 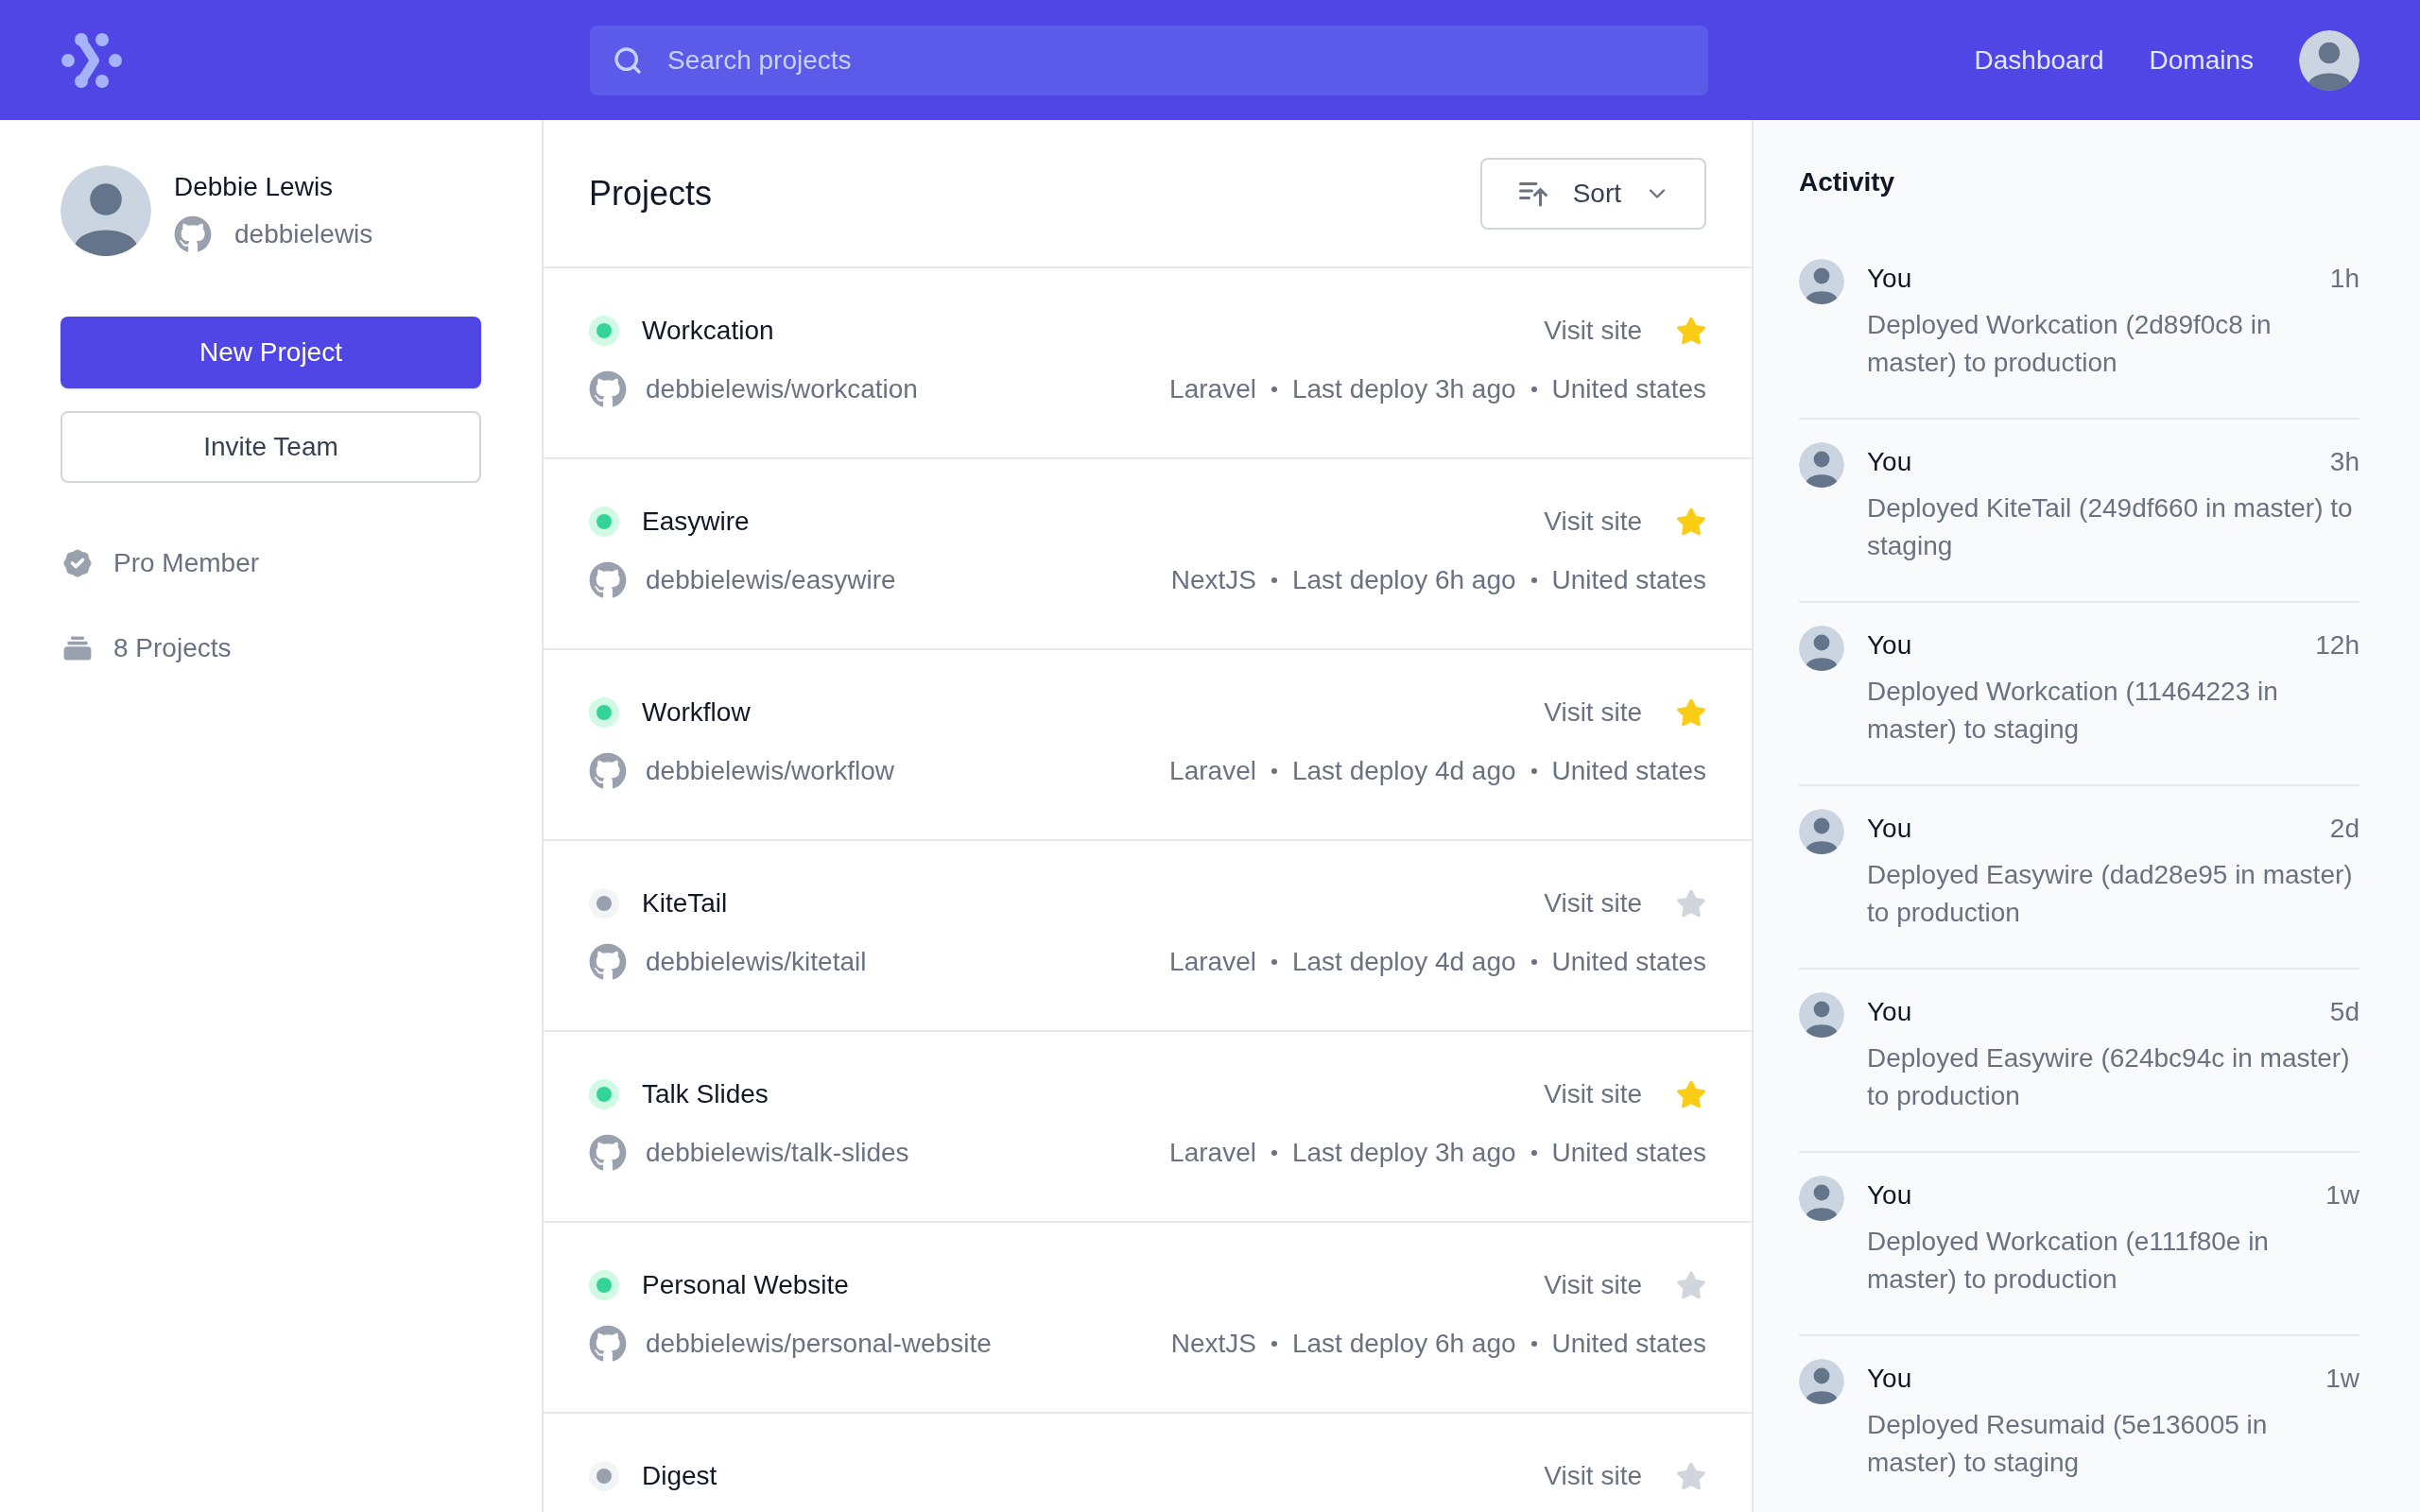 What do you see at coordinates (708, 331) in the screenshot?
I see `project-name: Workcation` at bounding box center [708, 331].